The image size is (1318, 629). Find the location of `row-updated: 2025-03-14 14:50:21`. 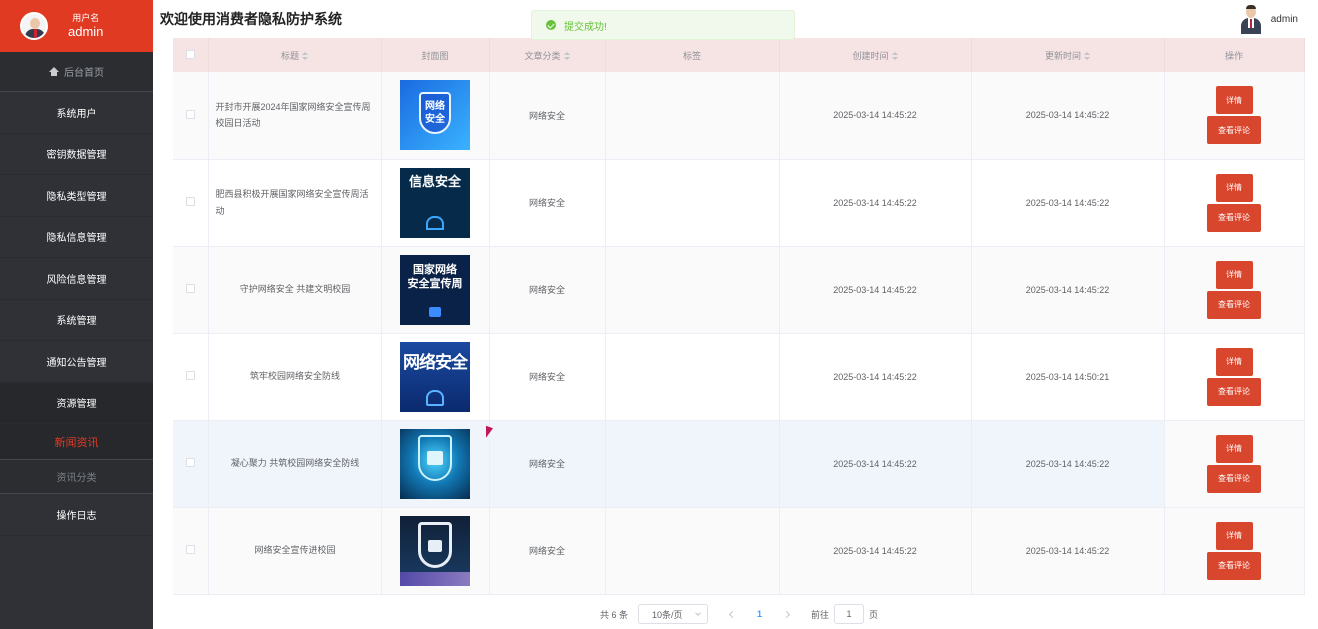

row-updated: 2025-03-14 14:50:21 is located at coordinates (1068, 377).